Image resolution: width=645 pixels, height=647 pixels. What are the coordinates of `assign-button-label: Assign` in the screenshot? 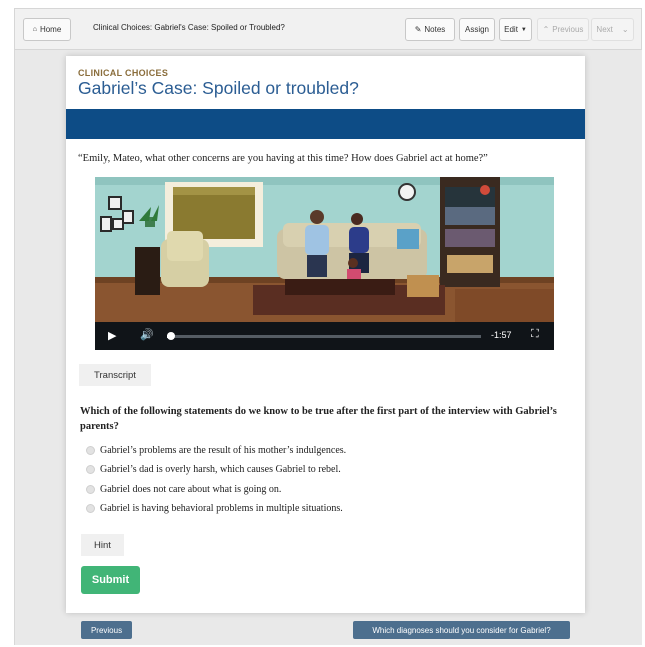 It's located at (476, 29).